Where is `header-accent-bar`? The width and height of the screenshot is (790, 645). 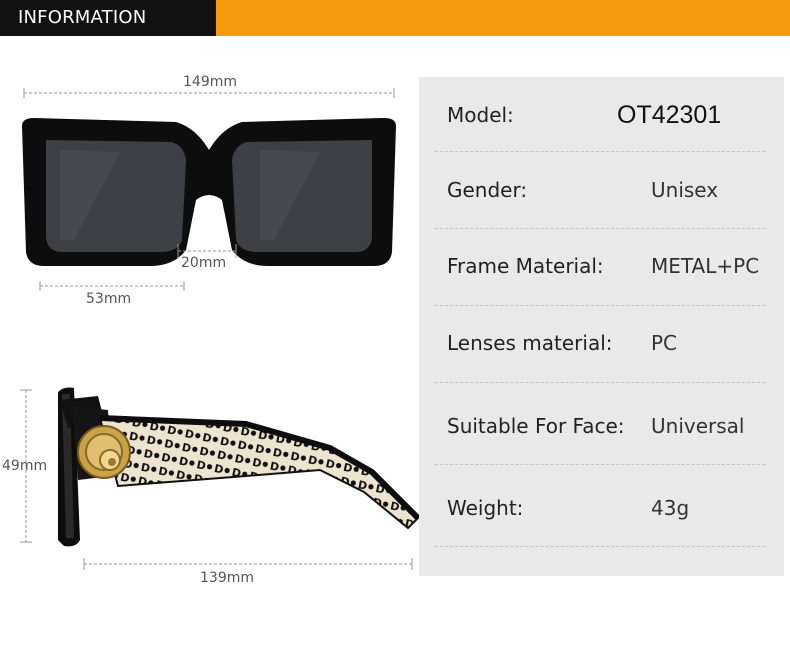 header-accent-bar is located at coordinates (503, 18).